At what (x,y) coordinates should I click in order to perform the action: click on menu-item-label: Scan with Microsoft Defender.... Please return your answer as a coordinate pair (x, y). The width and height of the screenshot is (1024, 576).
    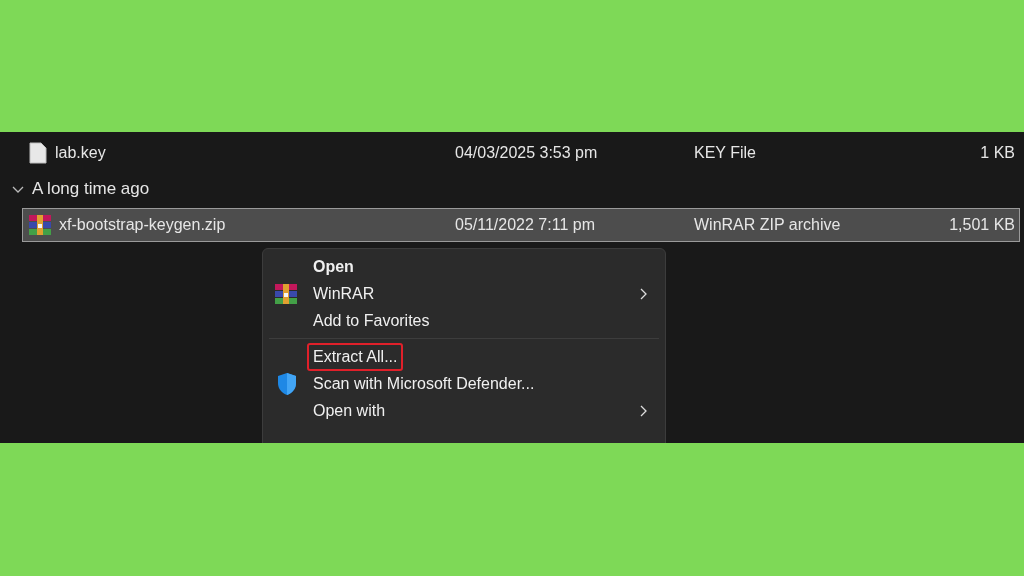
    Looking at the image, I should click on (424, 383).